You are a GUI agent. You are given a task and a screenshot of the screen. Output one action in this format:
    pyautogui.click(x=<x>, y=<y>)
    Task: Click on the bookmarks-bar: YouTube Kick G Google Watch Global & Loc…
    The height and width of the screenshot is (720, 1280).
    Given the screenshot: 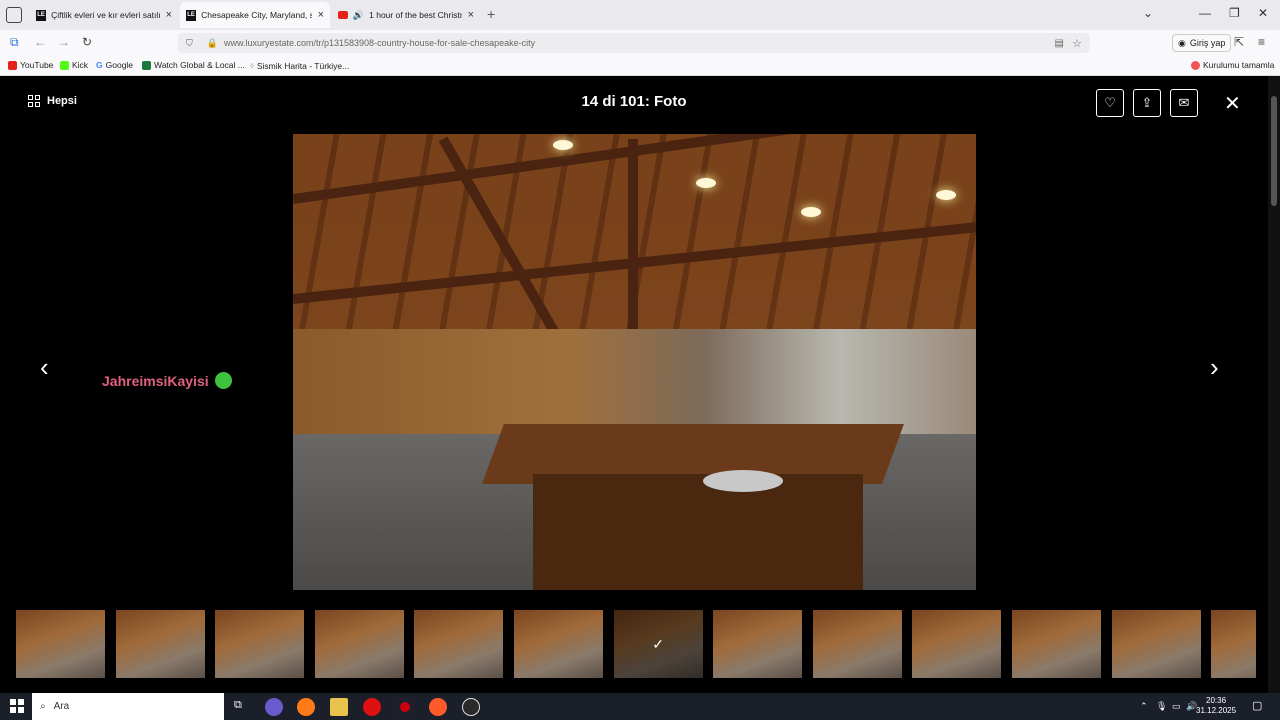 What is the action you would take?
    pyautogui.click(x=640, y=66)
    